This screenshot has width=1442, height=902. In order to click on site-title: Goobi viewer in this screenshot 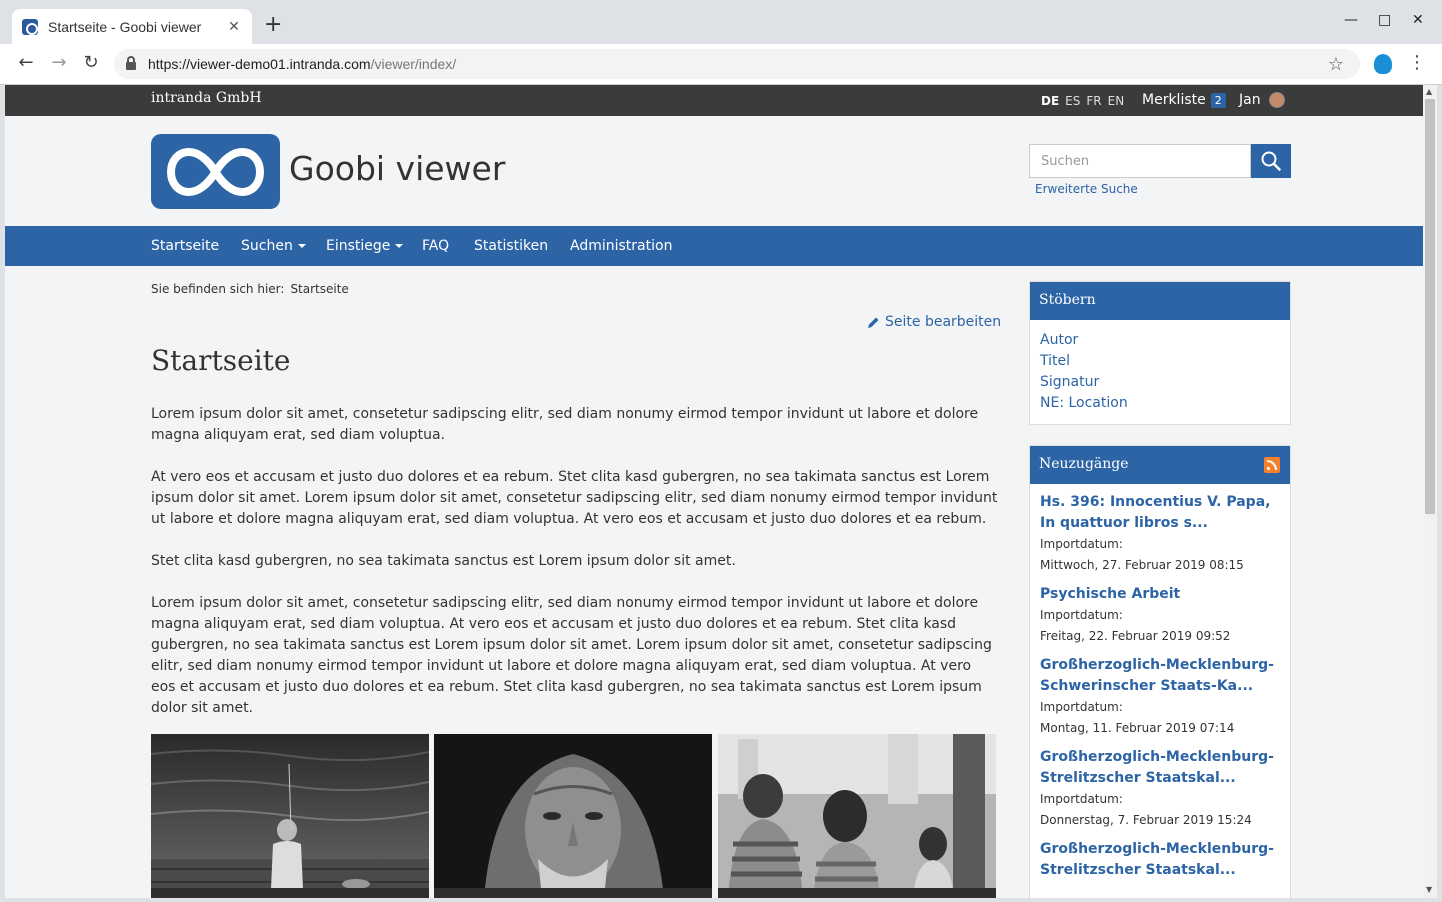, I will do `click(397, 168)`.